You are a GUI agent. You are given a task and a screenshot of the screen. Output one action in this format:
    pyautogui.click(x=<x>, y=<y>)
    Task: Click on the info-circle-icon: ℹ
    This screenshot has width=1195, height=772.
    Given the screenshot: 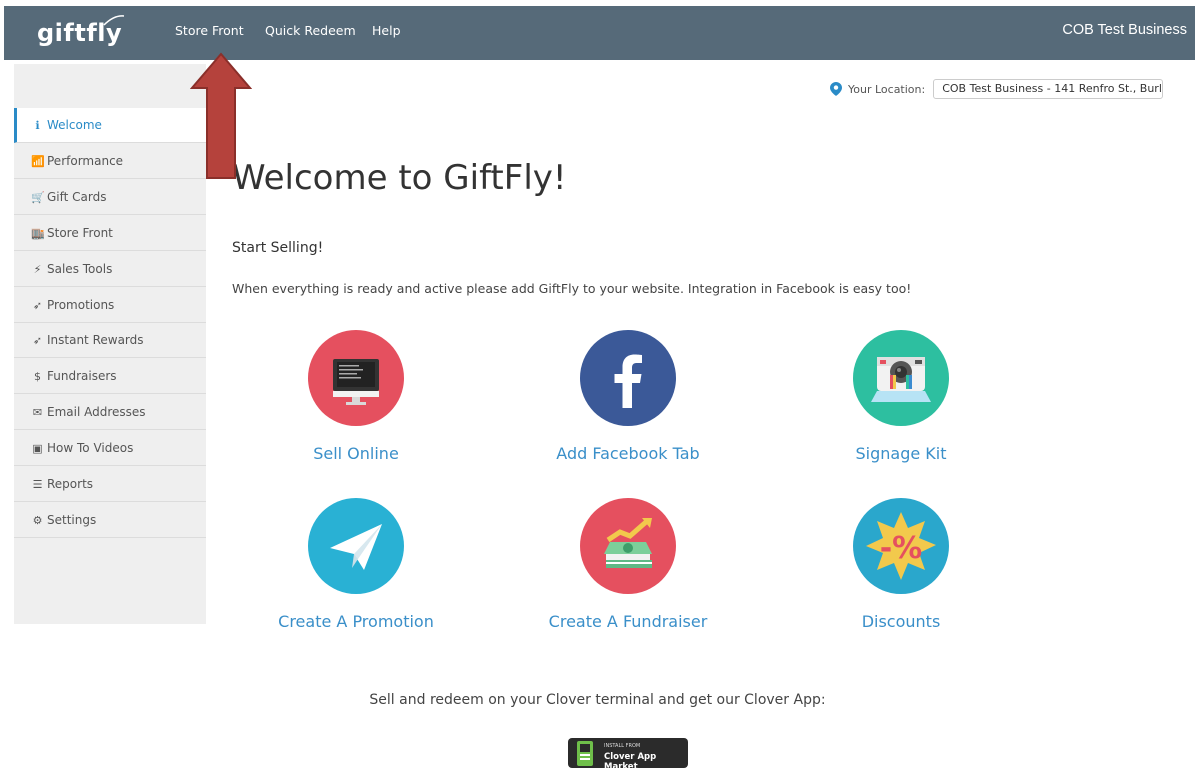 What is the action you would take?
    pyautogui.click(x=37, y=125)
    